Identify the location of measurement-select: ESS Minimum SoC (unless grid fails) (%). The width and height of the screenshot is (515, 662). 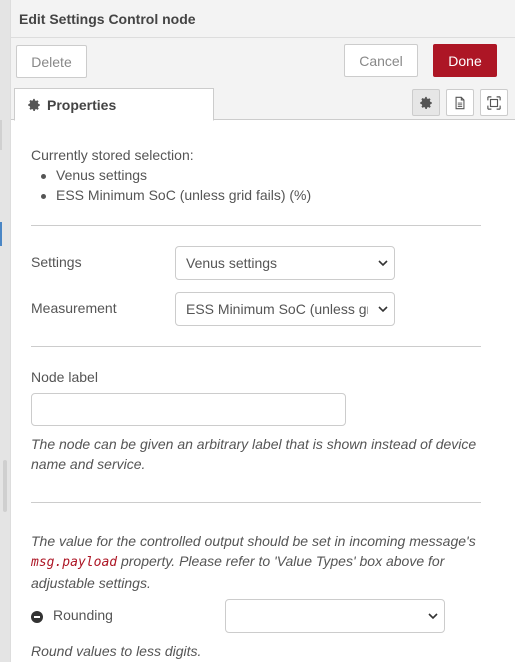
(285, 309).